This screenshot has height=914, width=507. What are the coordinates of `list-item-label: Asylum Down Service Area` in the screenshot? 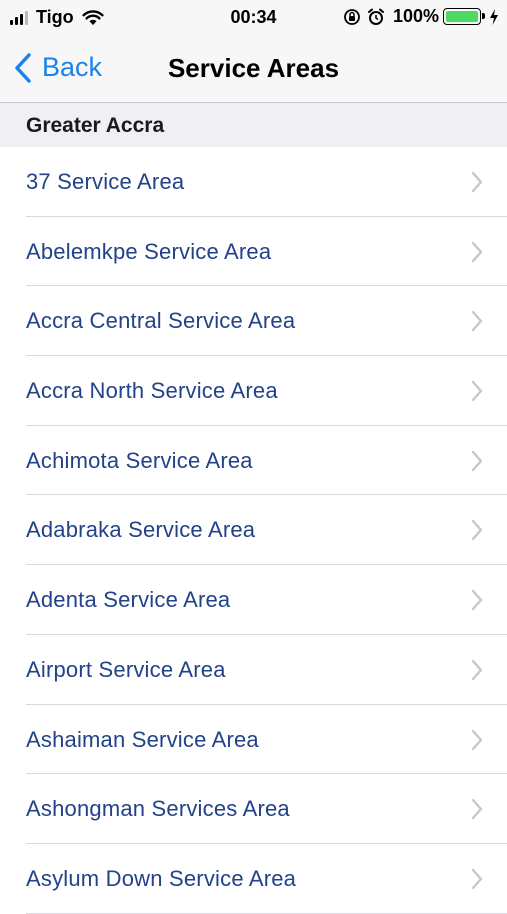 It's located at (161, 878).